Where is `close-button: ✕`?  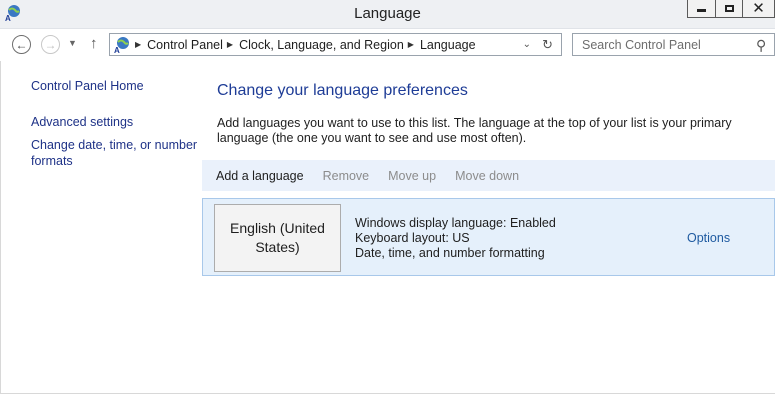 close-button: ✕ is located at coordinates (758, 9).